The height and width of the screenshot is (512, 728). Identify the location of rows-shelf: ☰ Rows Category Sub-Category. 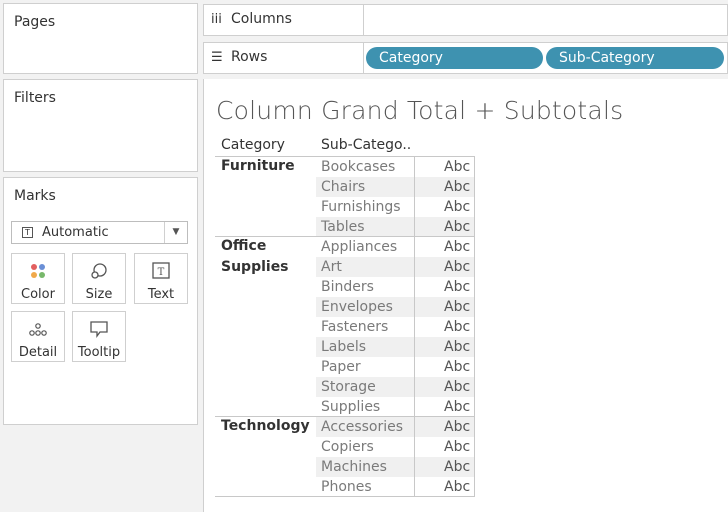
(465, 58).